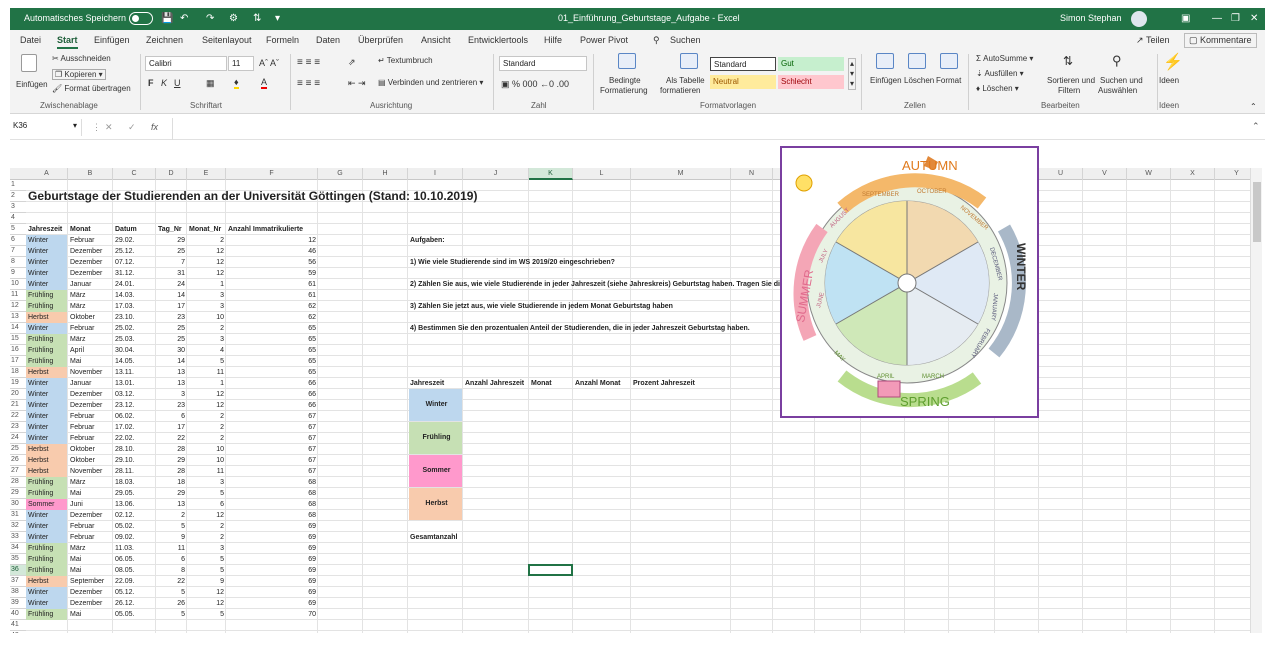 Image resolution: width=1278 pixels, height=645 pixels. Describe the element at coordinates (134, 449) in the screenshot. I see `date-cell: 28.10.` at that location.